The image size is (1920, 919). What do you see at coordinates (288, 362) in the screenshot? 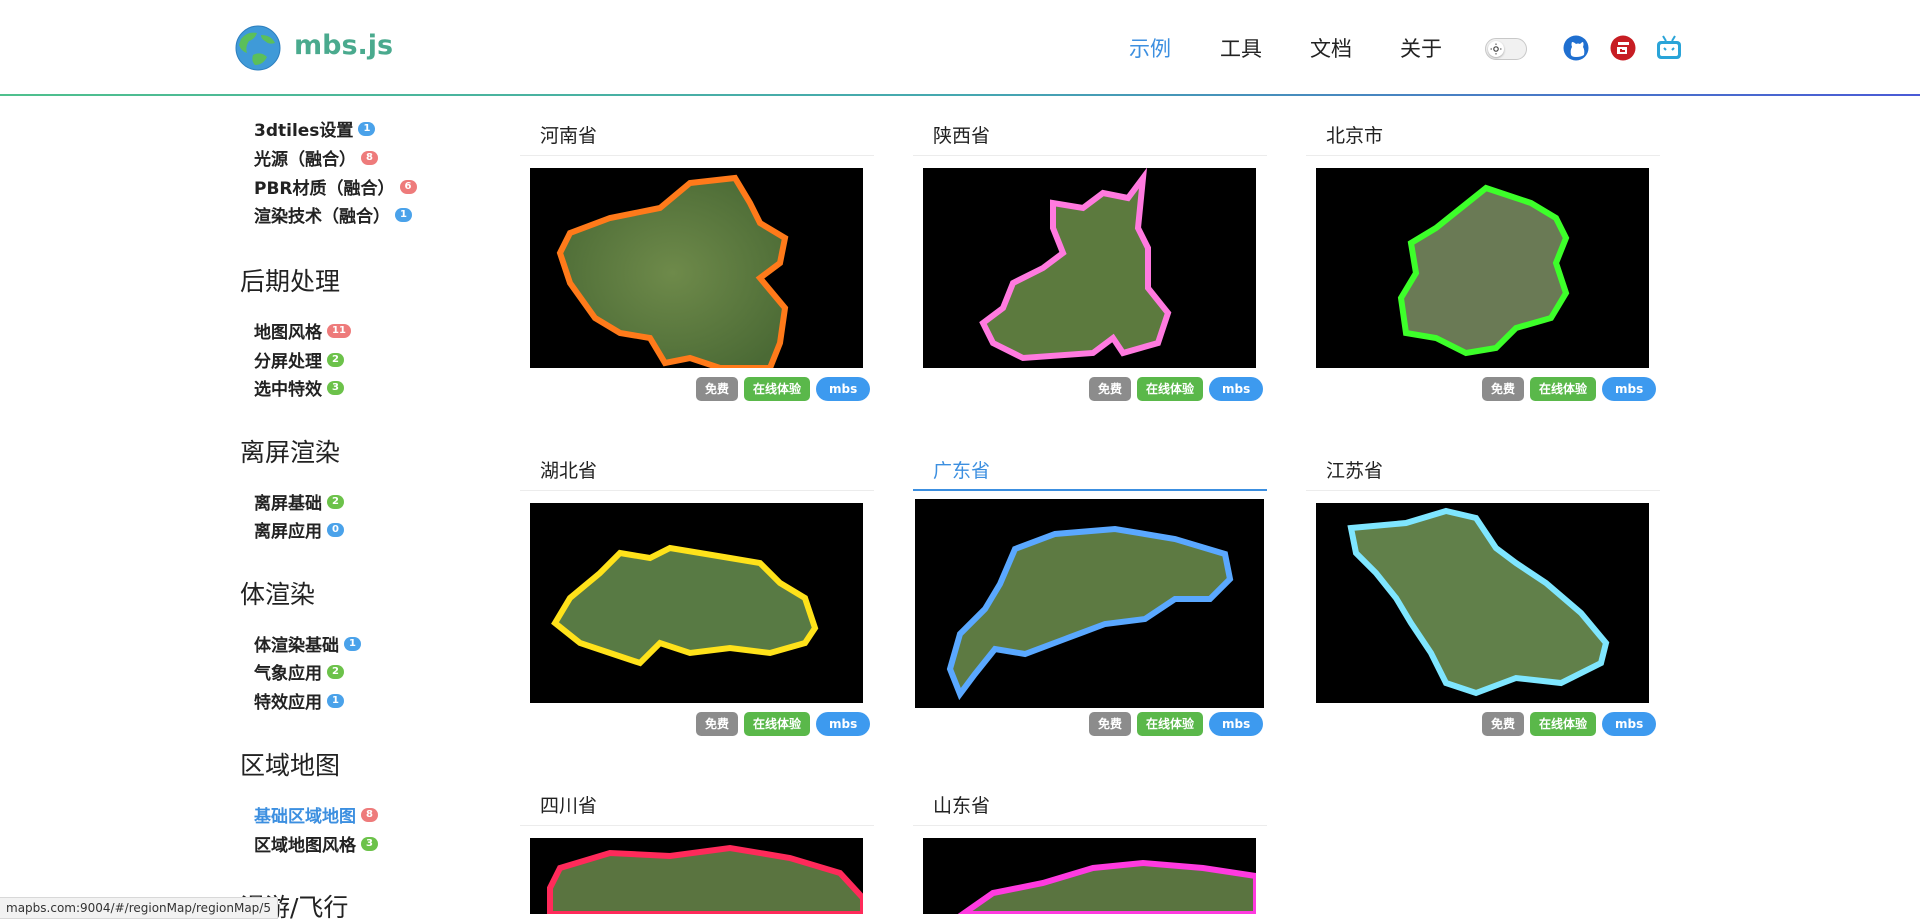
I see `sidebar-item-label: 分屏处理` at bounding box center [288, 362].